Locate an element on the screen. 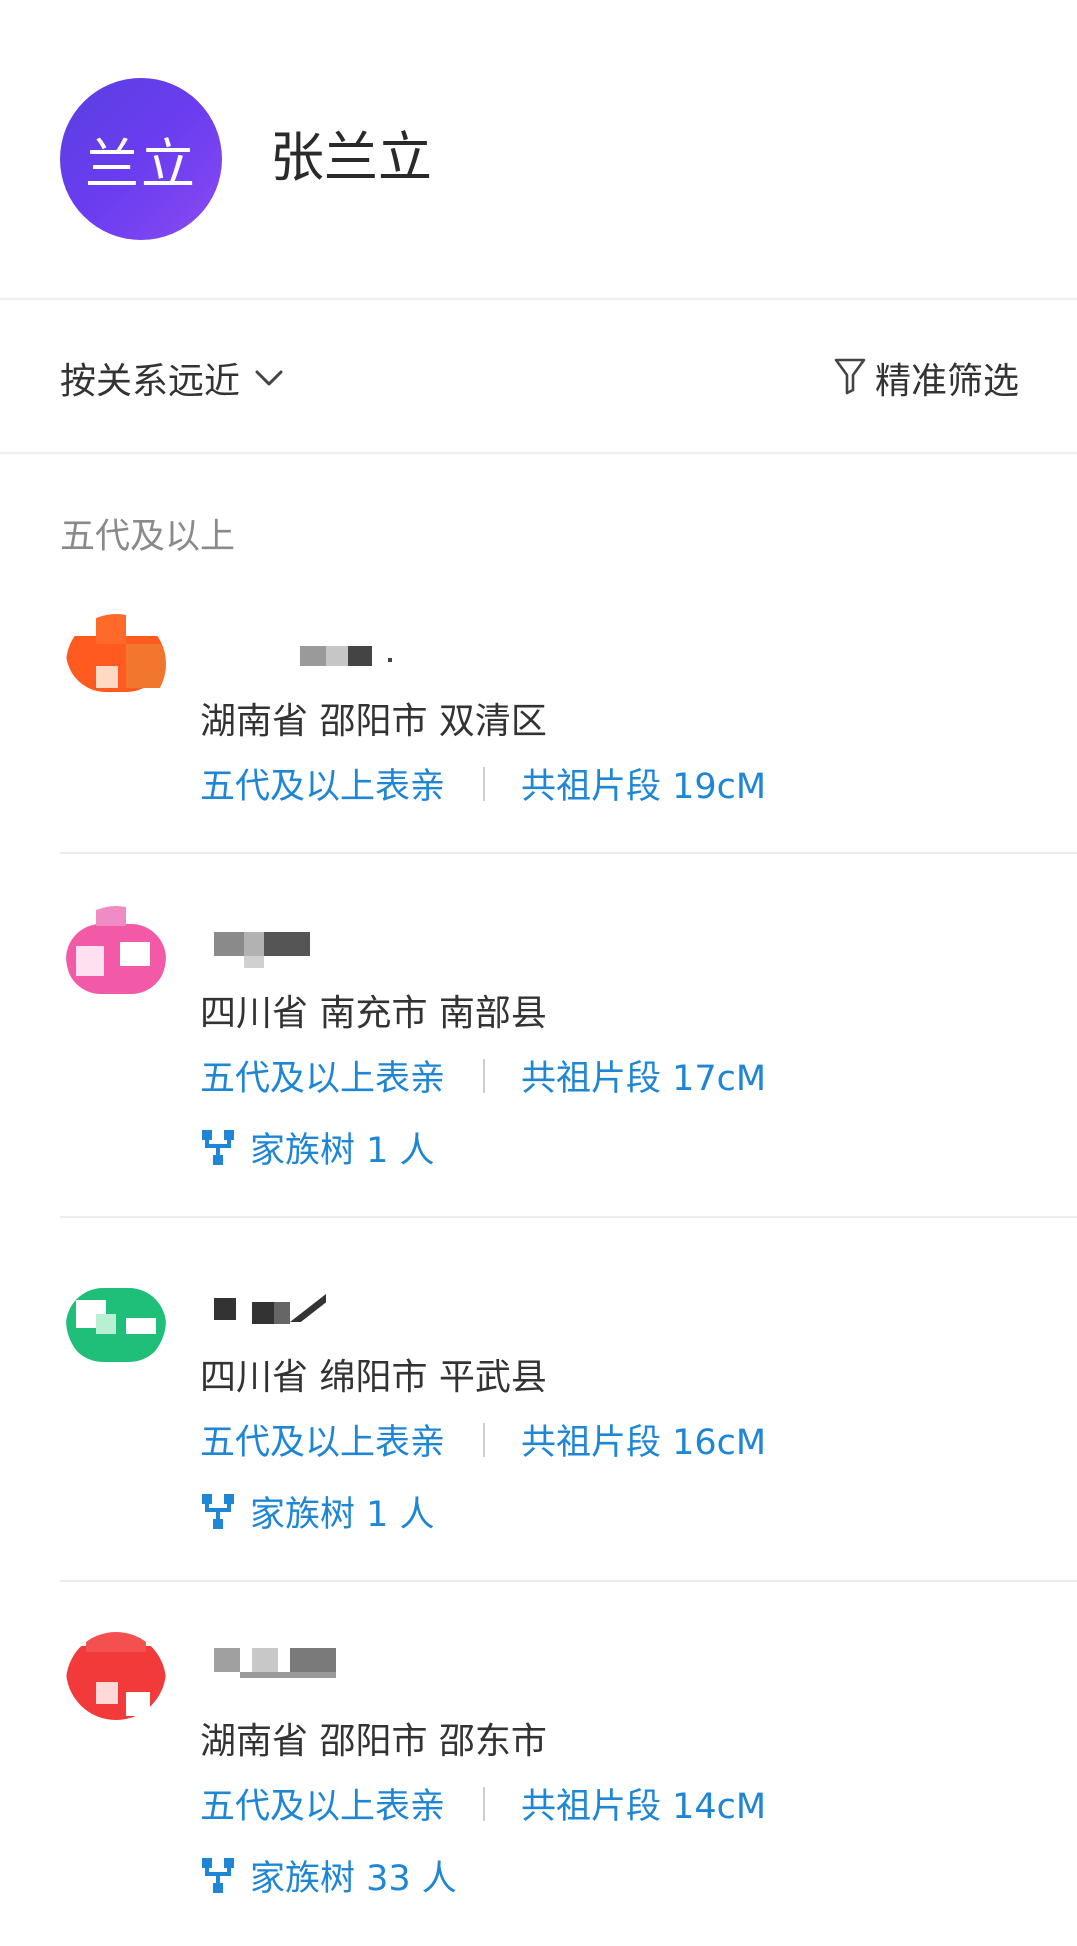  precise-filter-button: 精准筛选 is located at coordinates (926, 378).